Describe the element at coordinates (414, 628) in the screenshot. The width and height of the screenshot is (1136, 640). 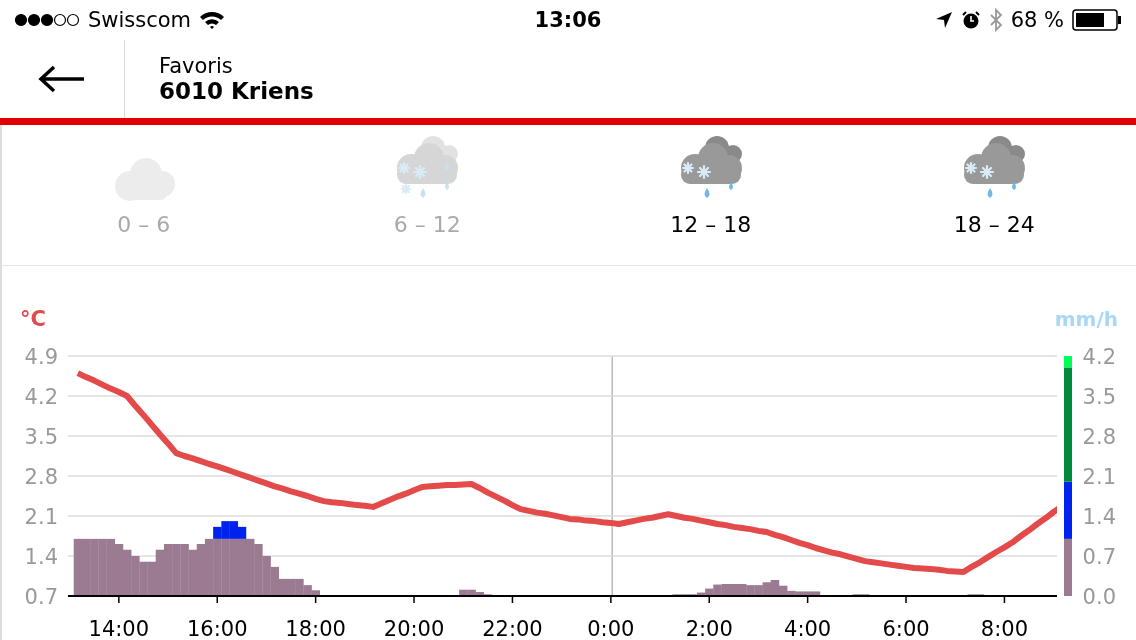
I see `x-tick-label: 20:00` at that location.